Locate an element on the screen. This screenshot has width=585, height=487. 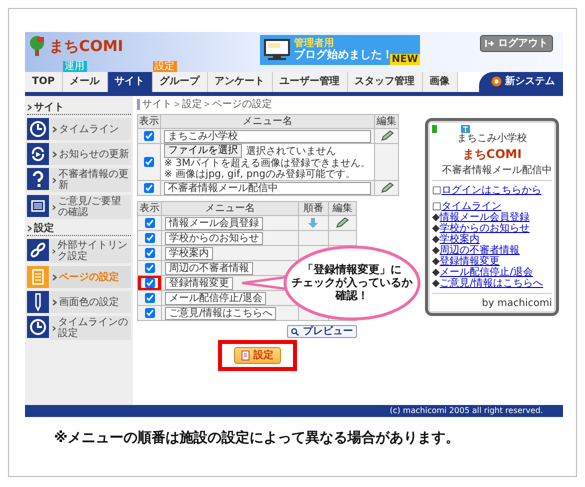
tab-tag: 運用 is located at coordinates (74, 66).